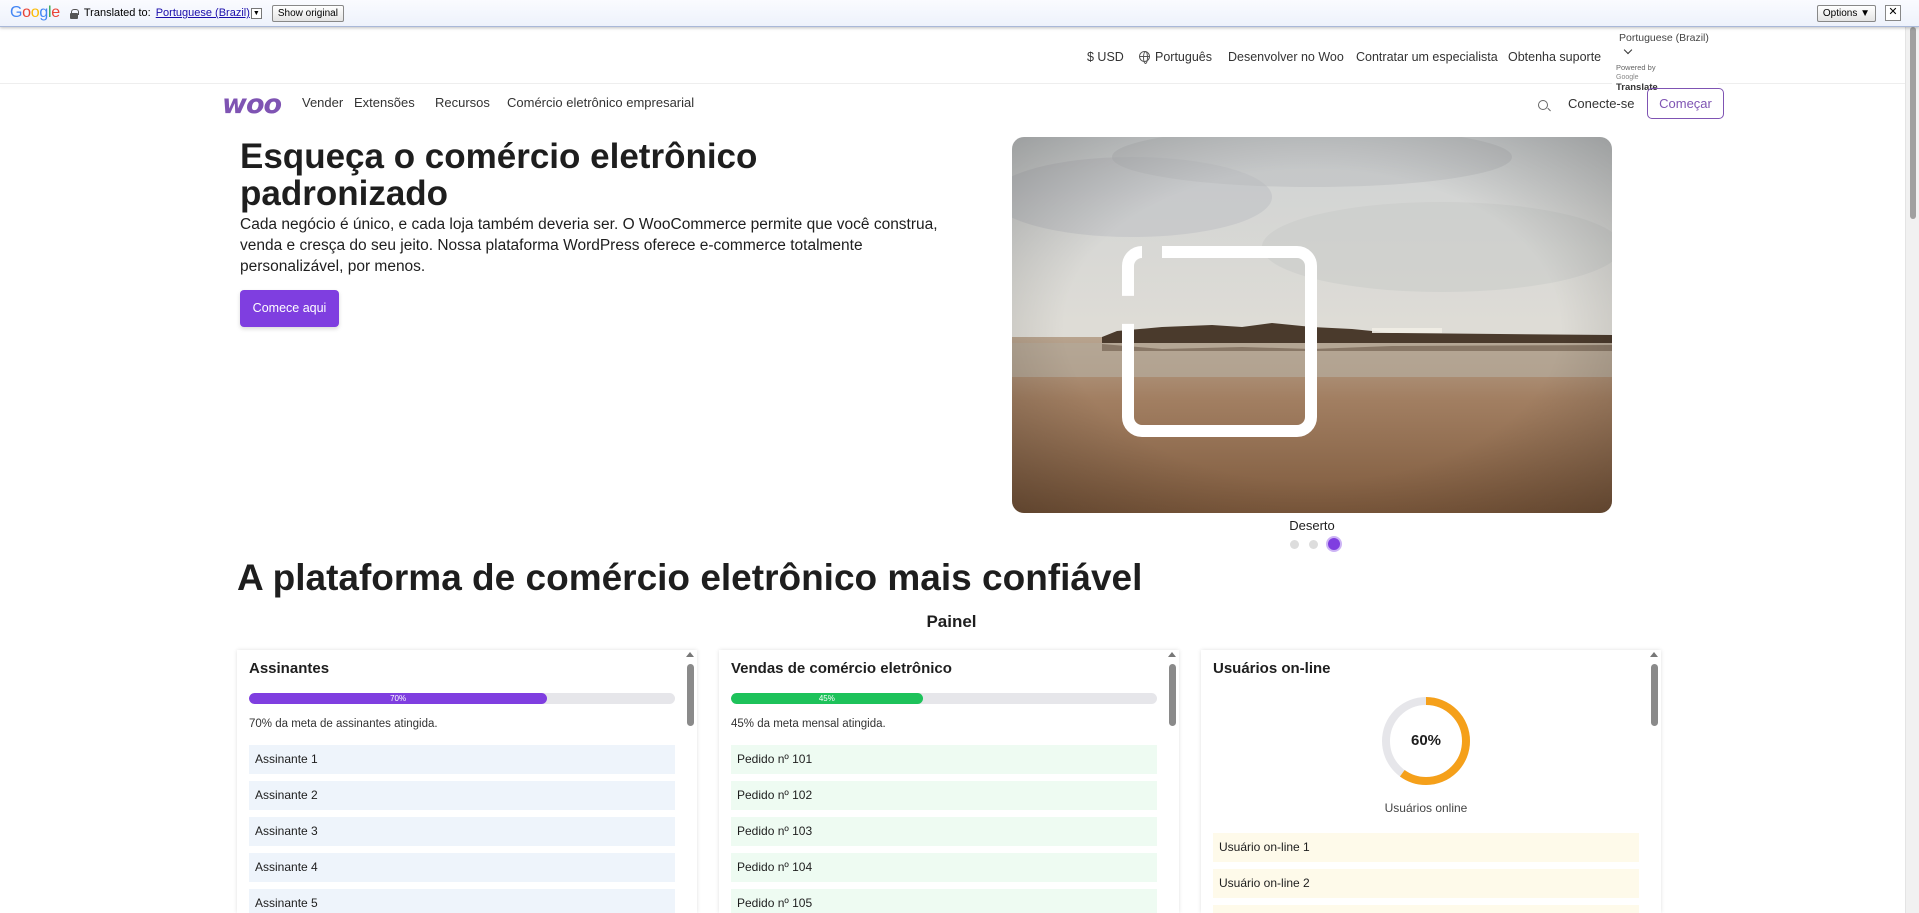 The height and width of the screenshot is (913, 1919). Describe the element at coordinates (1144, 57) in the screenshot. I see `globe-icon` at that location.